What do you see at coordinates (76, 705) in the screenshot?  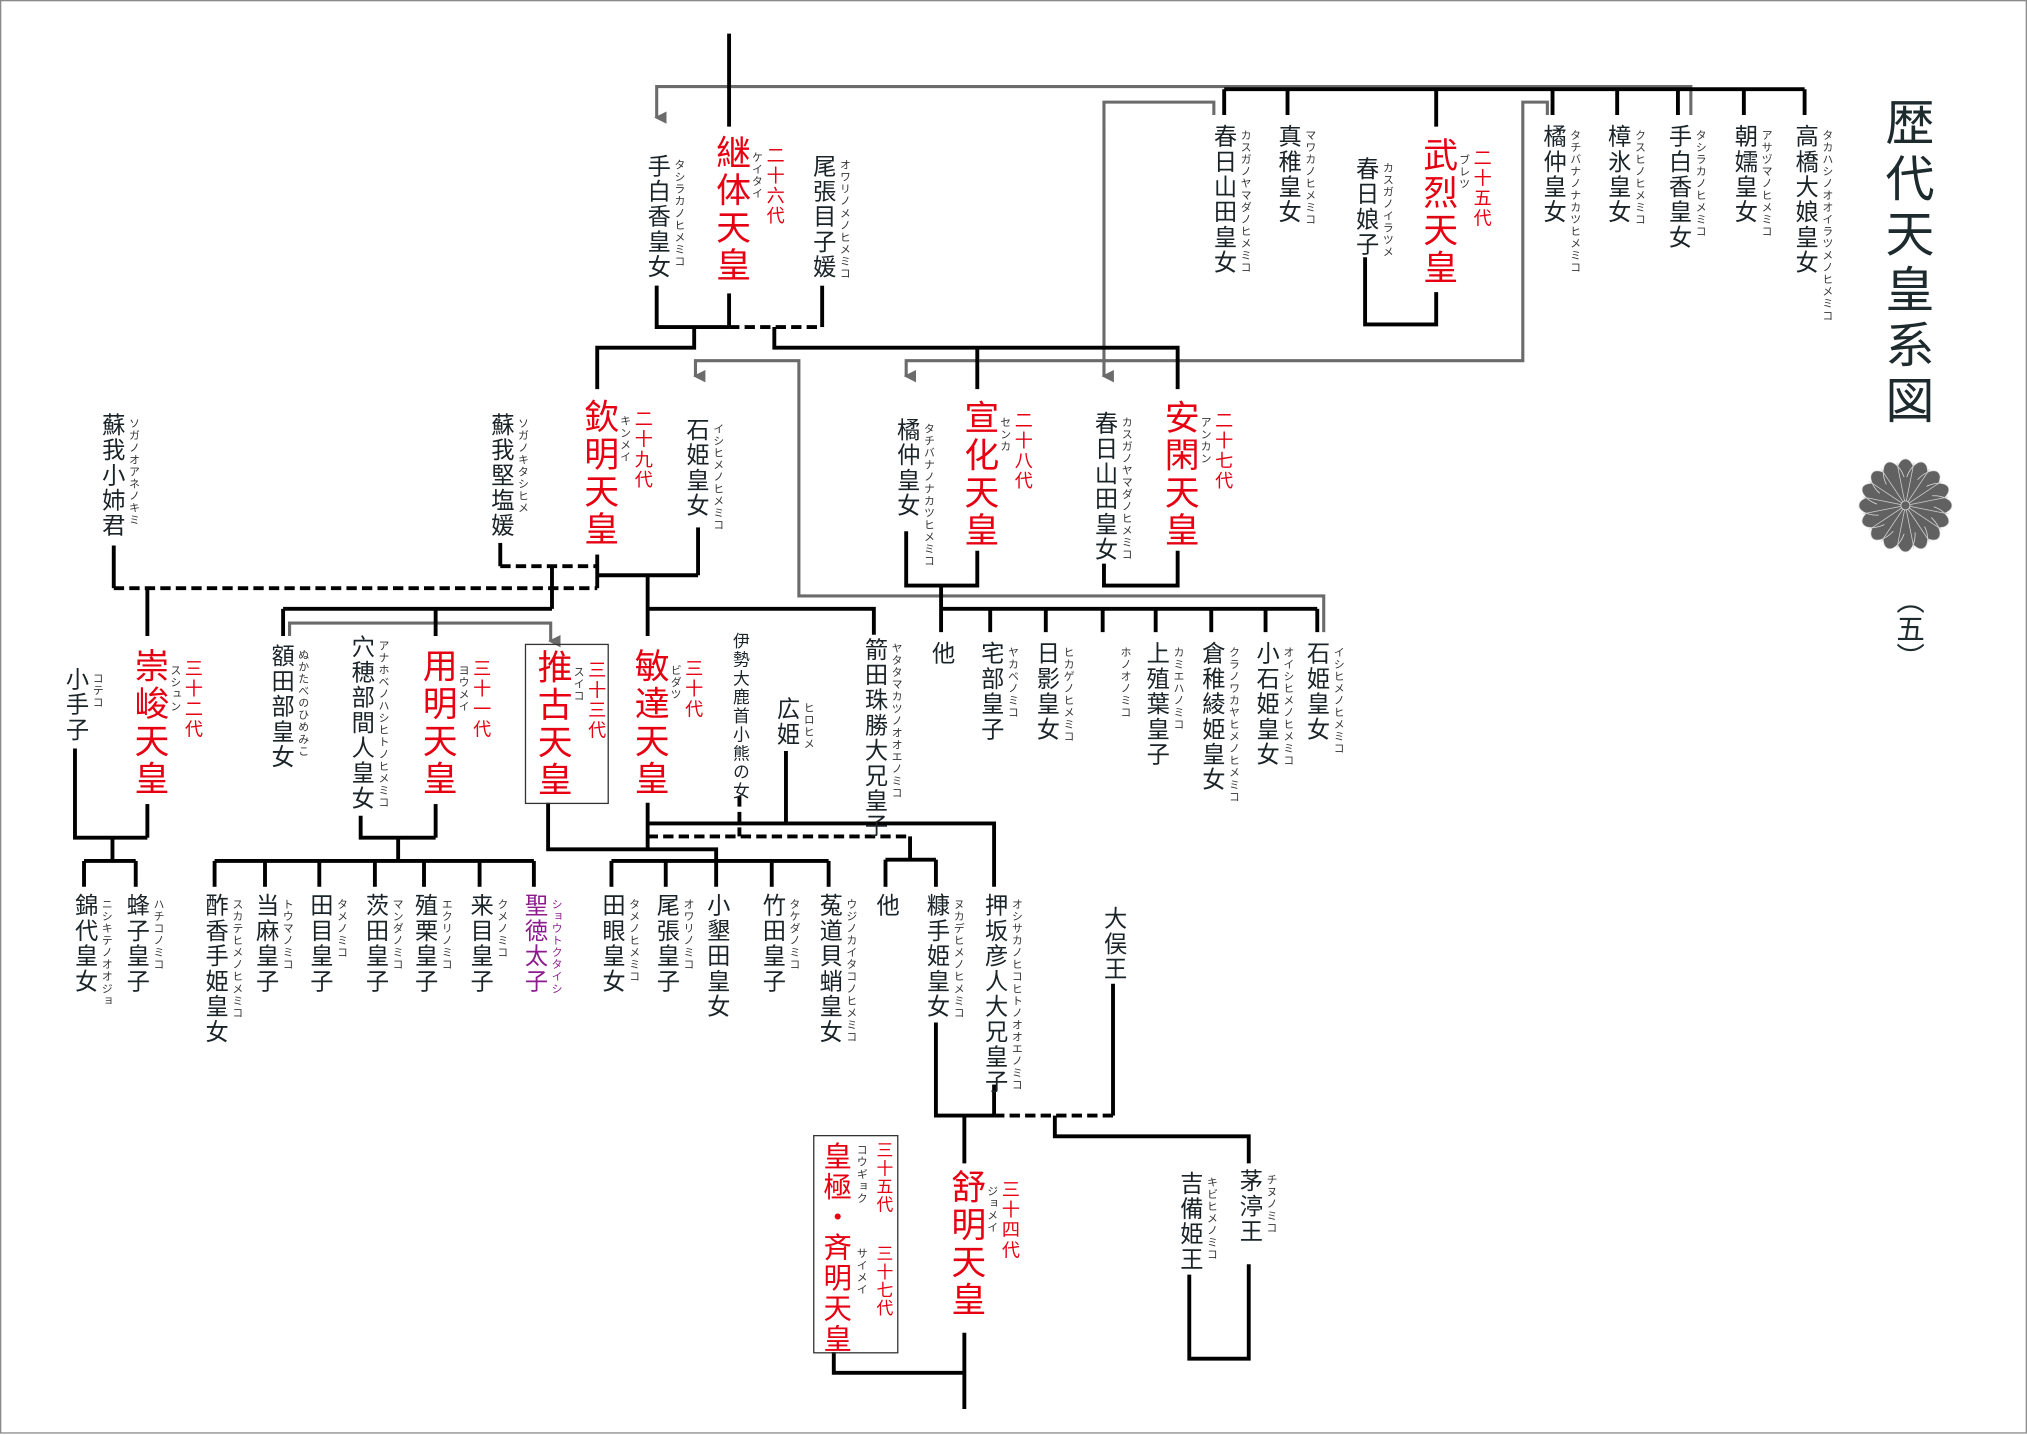 I see `person-name: 小手子` at bounding box center [76, 705].